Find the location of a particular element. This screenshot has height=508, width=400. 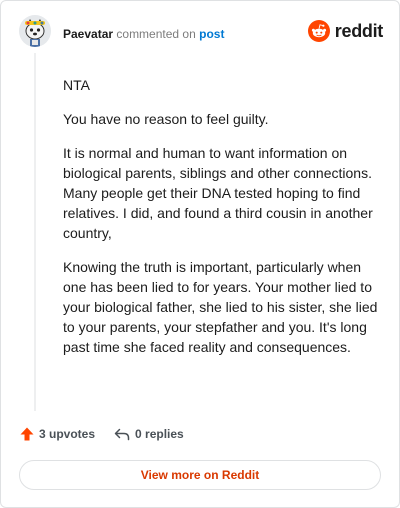

commented-on-text: commented on is located at coordinates (156, 34).